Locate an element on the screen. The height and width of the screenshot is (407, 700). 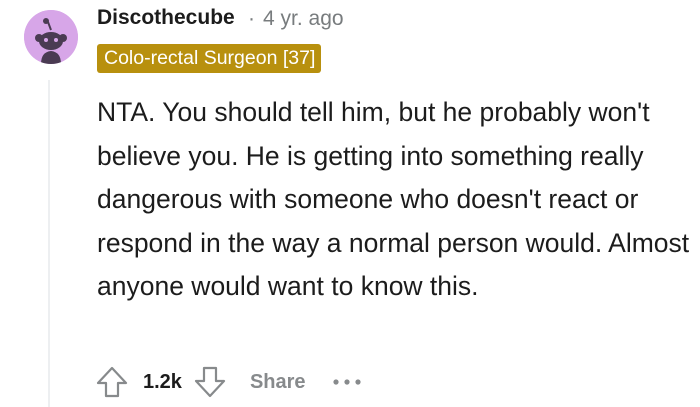
comment-age: 4 yr. ago is located at coordinates (303, 18).